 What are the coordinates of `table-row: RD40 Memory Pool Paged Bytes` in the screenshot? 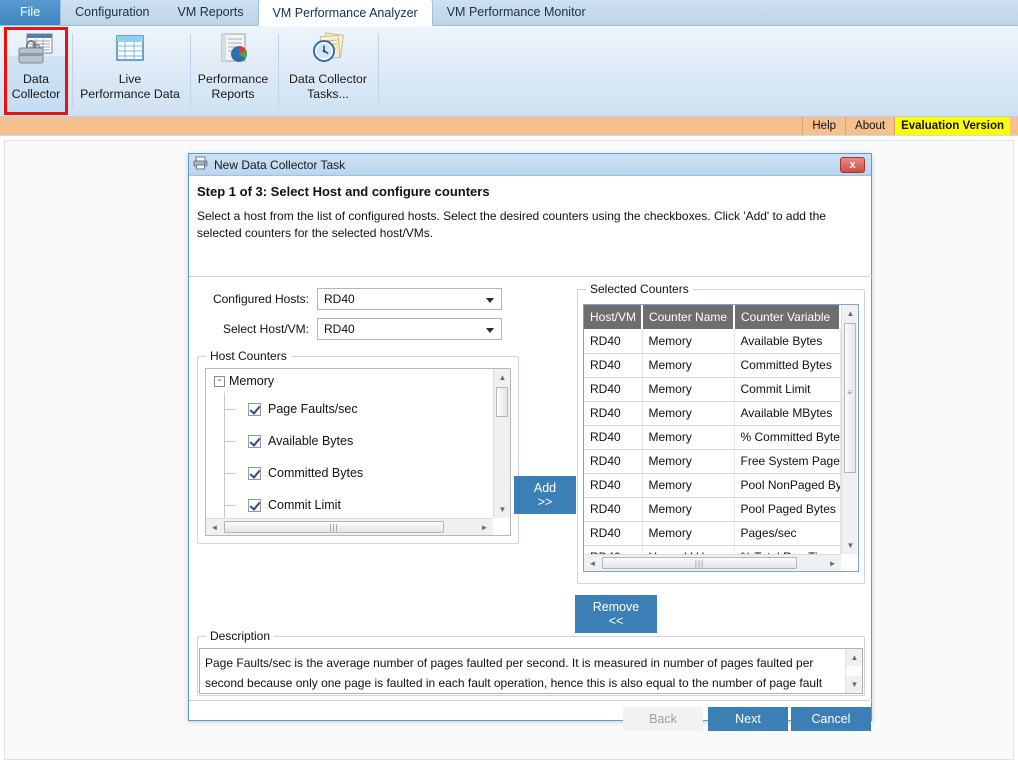 It's located at (712, 509).